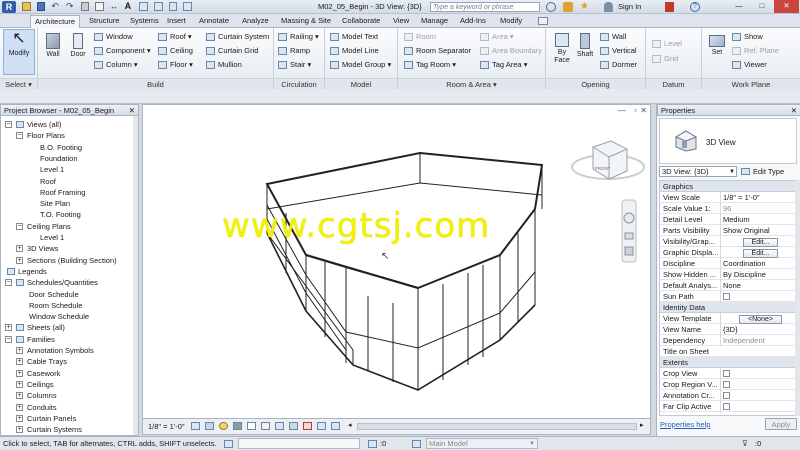 This screenshot has width=800, height=450. I want to click on room-separator-button: Room Separator, so click(437, 51).